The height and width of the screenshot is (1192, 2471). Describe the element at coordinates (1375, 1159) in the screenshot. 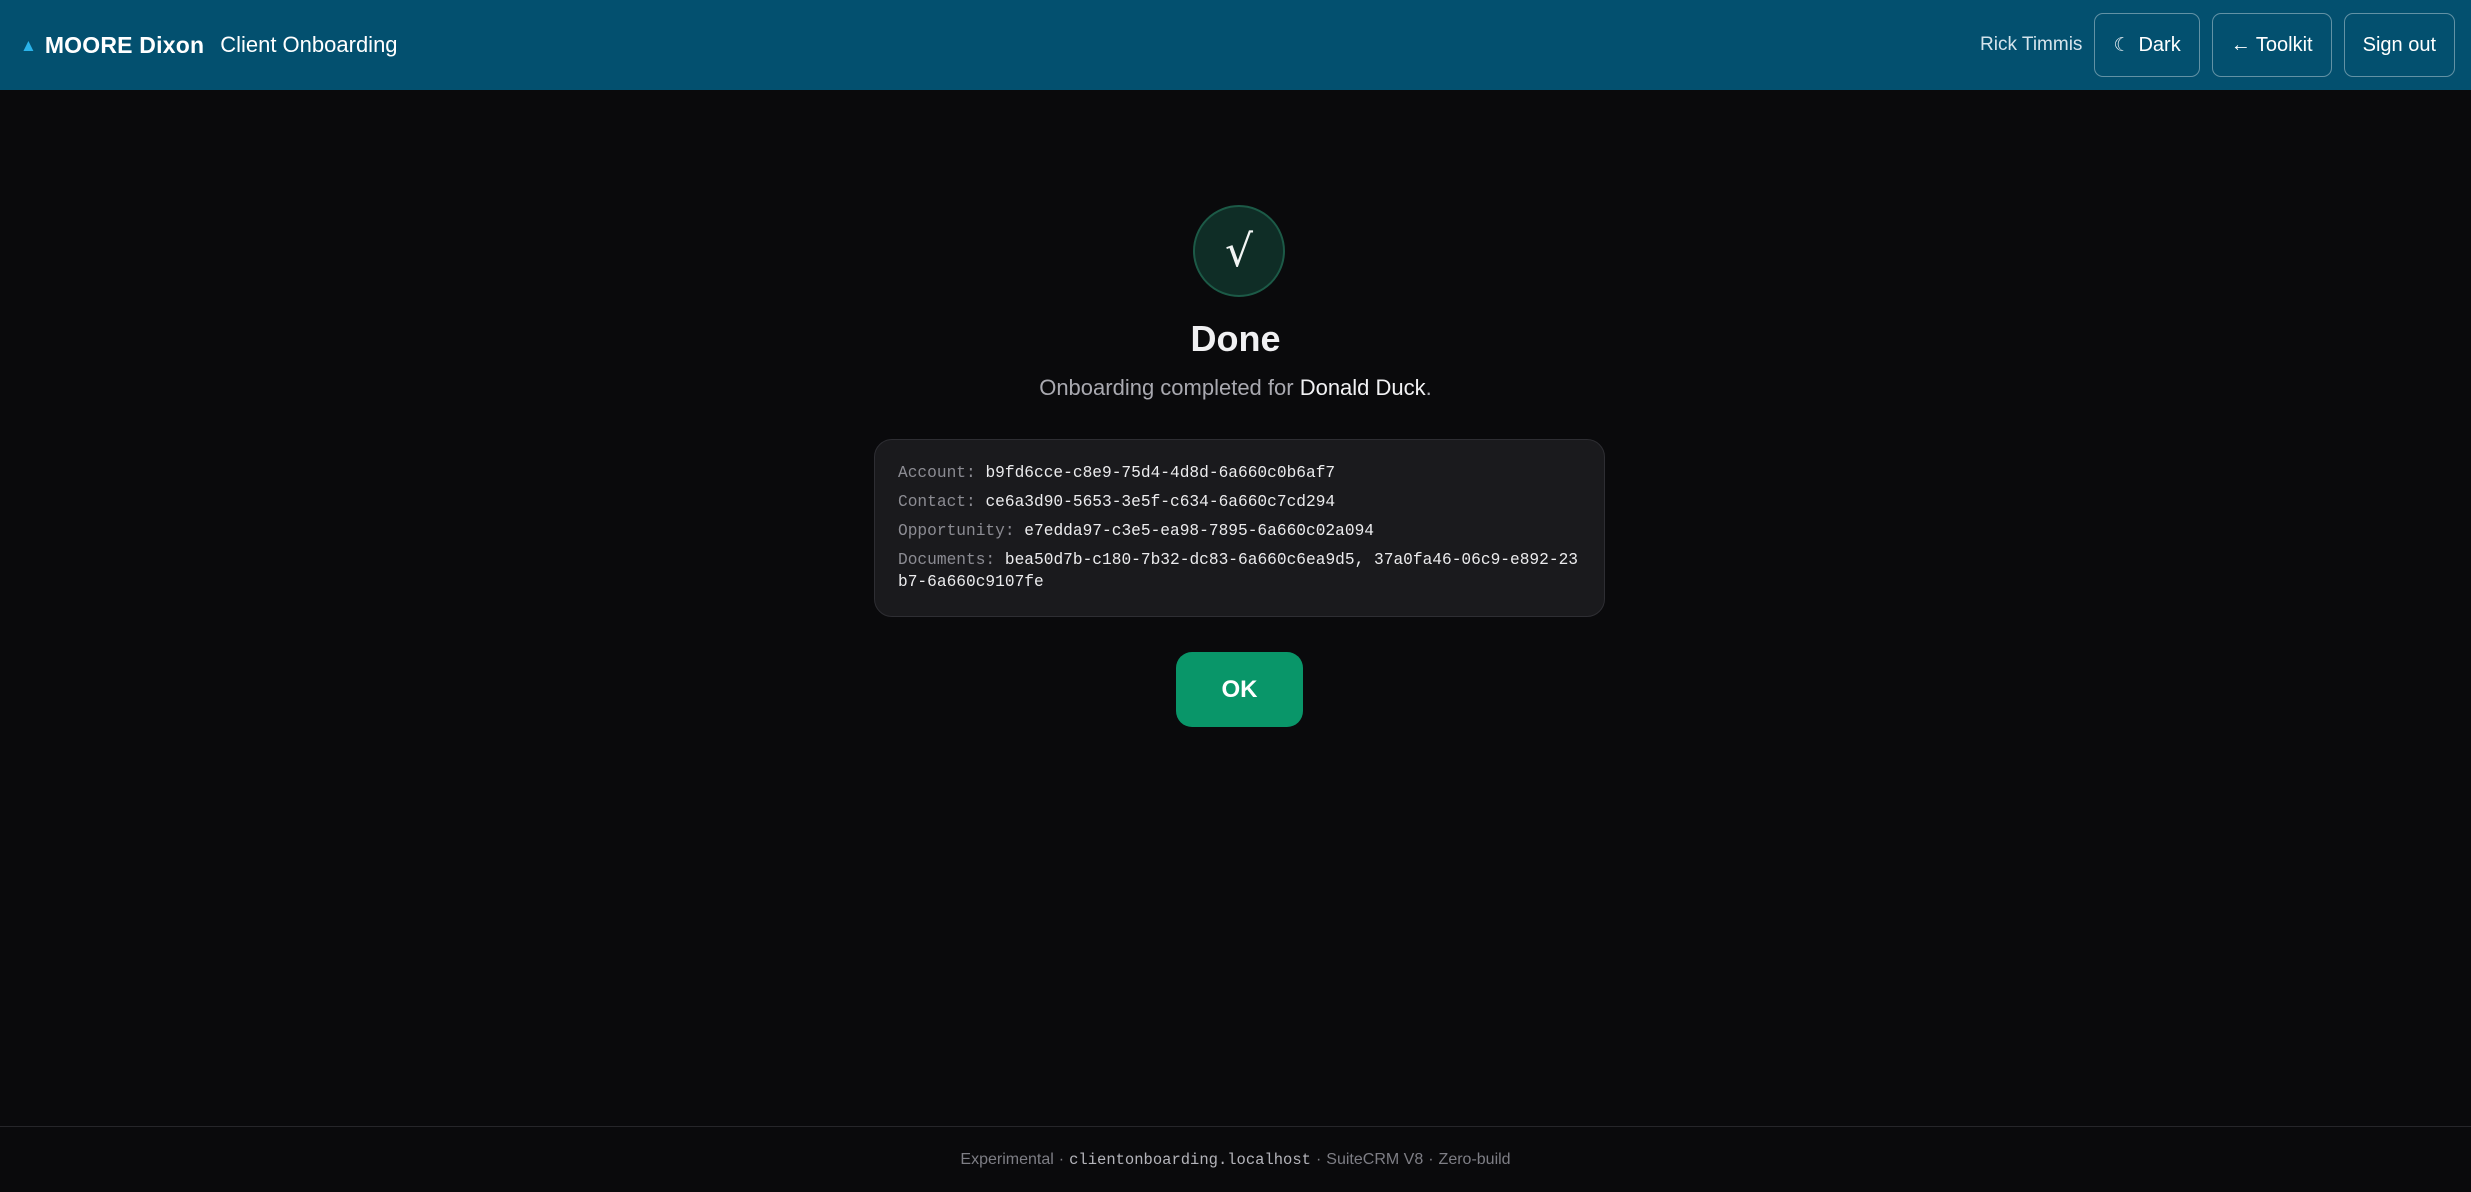

I see `footer-platform: SuiteCRM V8` at that location.